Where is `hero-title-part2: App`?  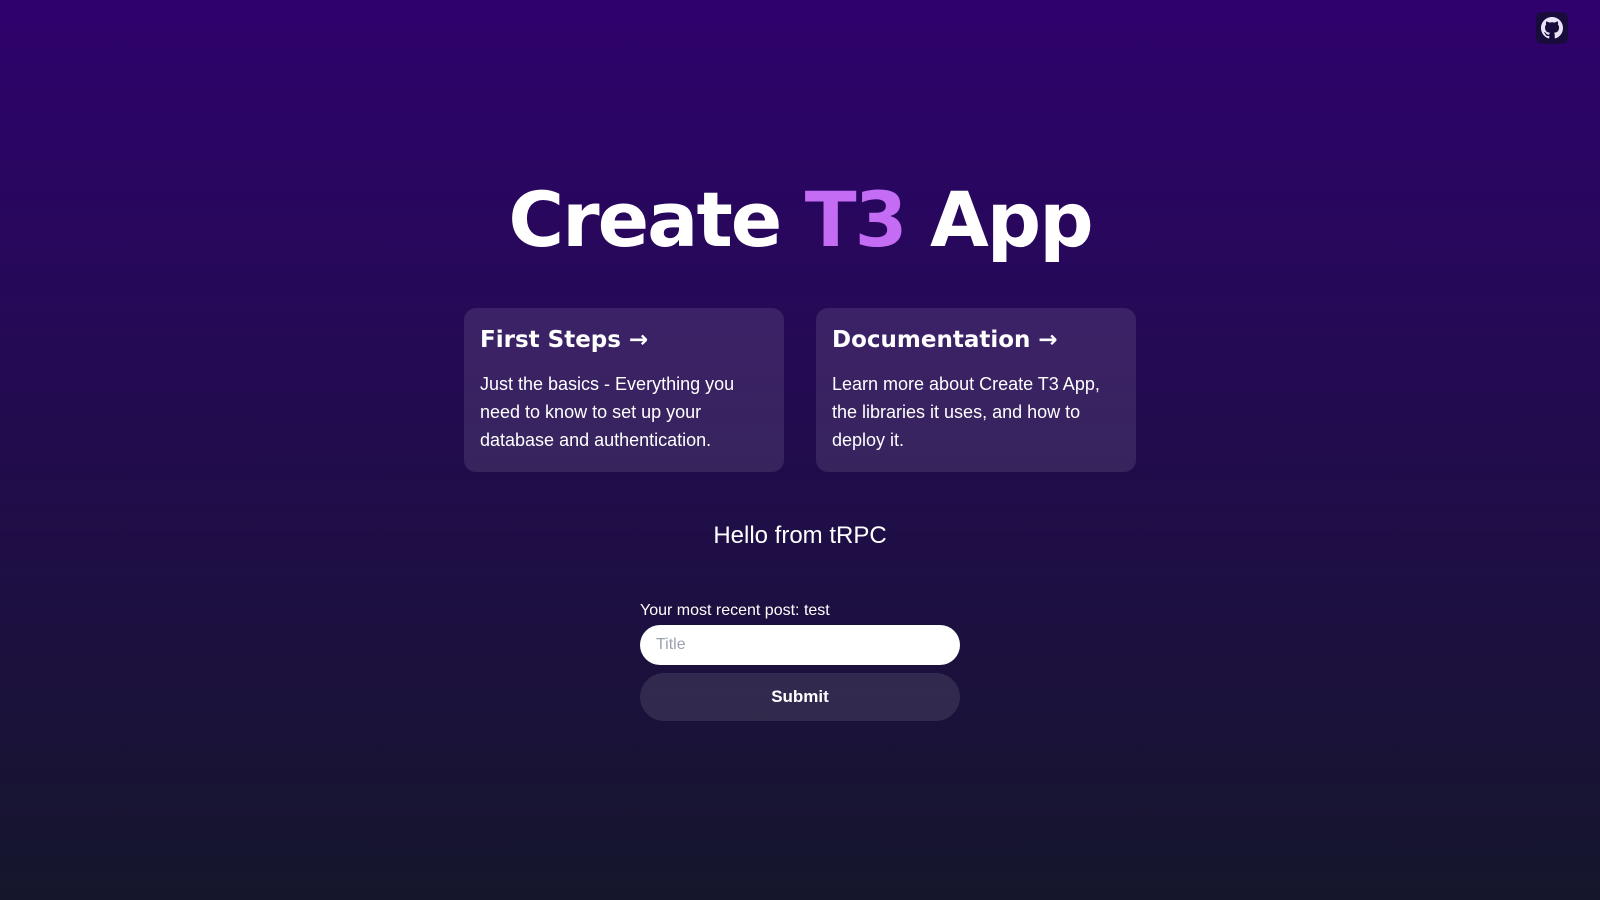
hero-title-part2: App is located at coordinates (999, 219).